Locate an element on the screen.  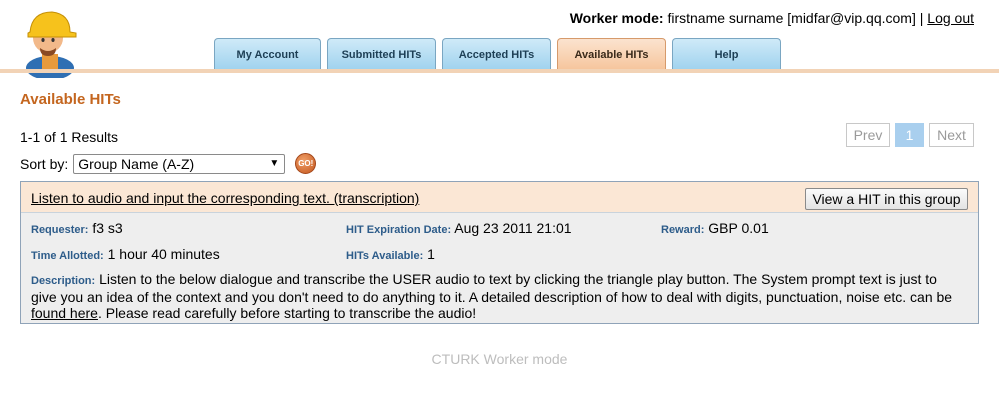
worker-logo is located at coordinates (50, 43).